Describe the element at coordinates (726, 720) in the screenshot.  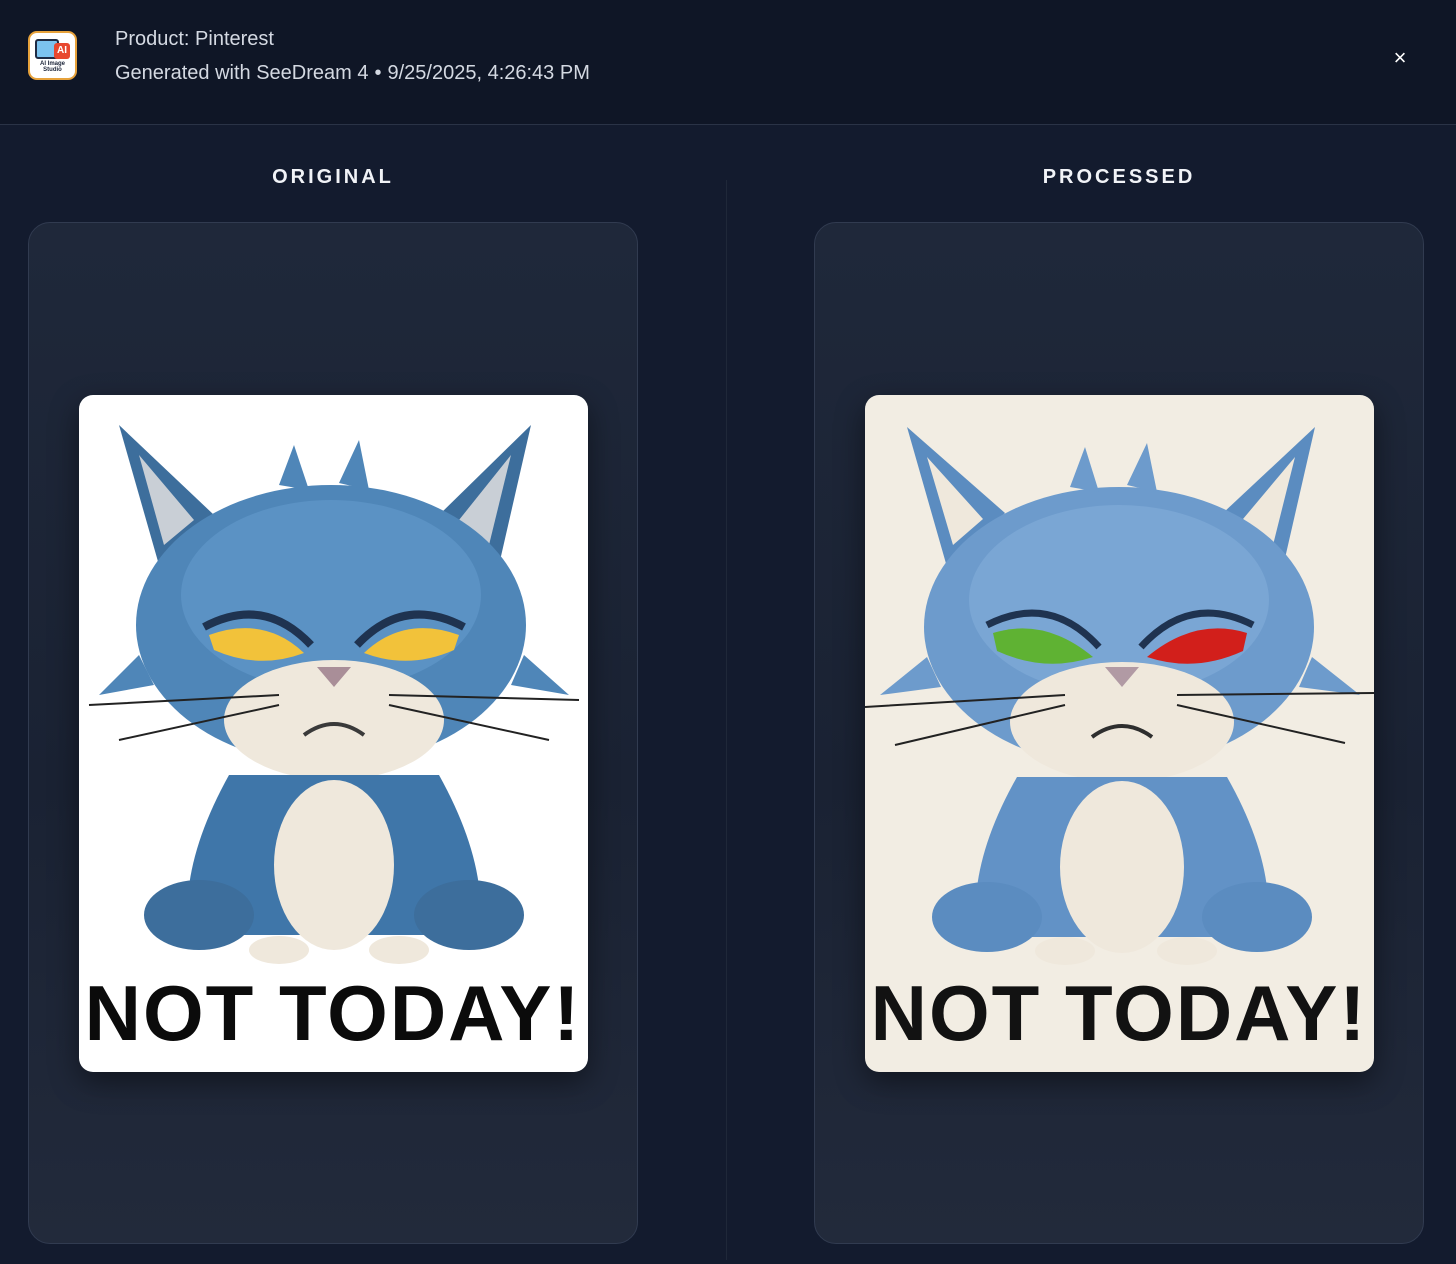
I see `pane-divider` at that location.